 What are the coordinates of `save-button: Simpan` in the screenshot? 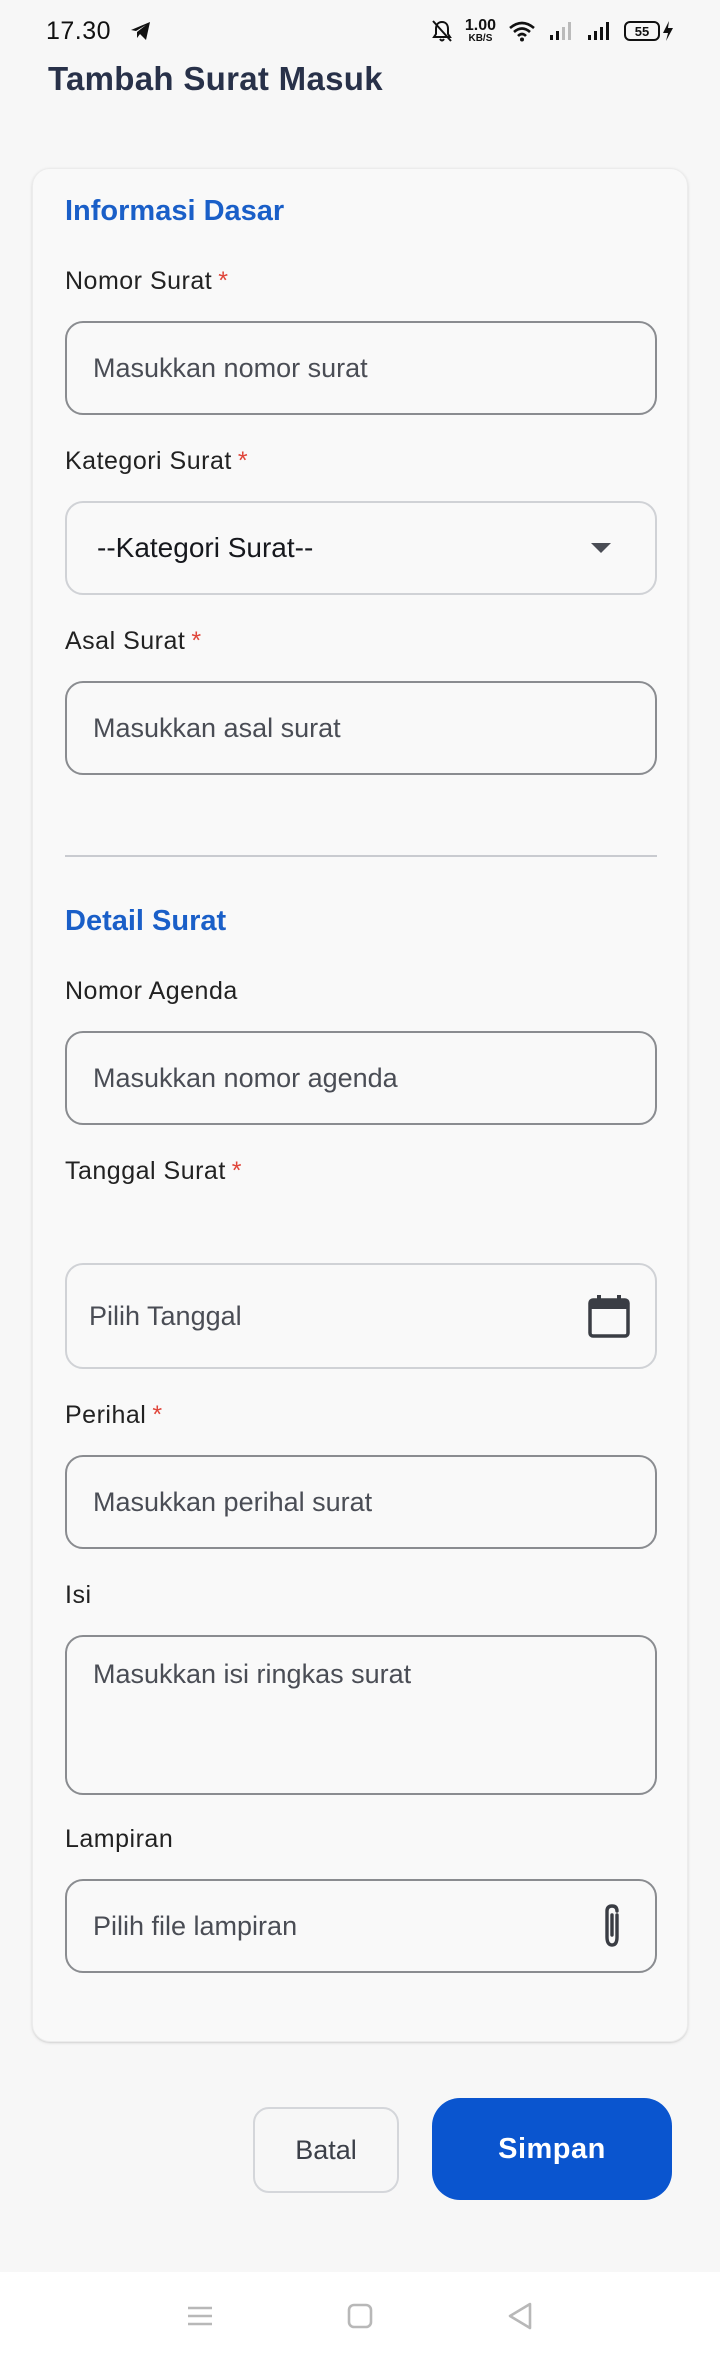 It's located at (552, 2149).